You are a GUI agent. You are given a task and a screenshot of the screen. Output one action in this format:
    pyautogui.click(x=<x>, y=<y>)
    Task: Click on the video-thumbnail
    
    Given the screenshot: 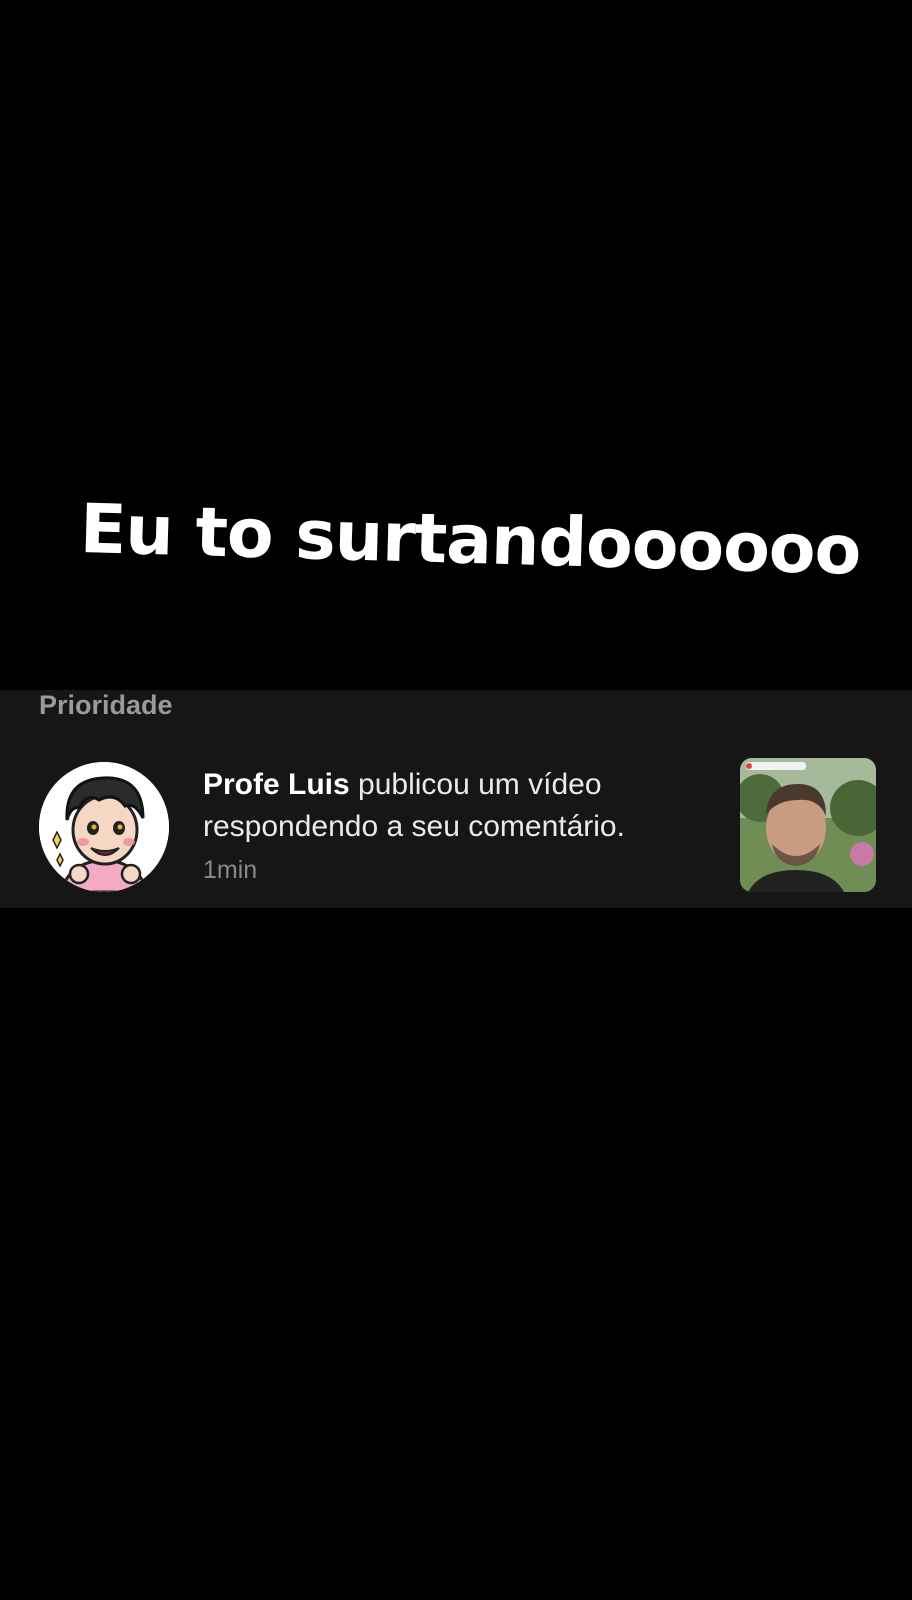 What is the action you would take?
    pyautogui.click(x=808, y=825)
    